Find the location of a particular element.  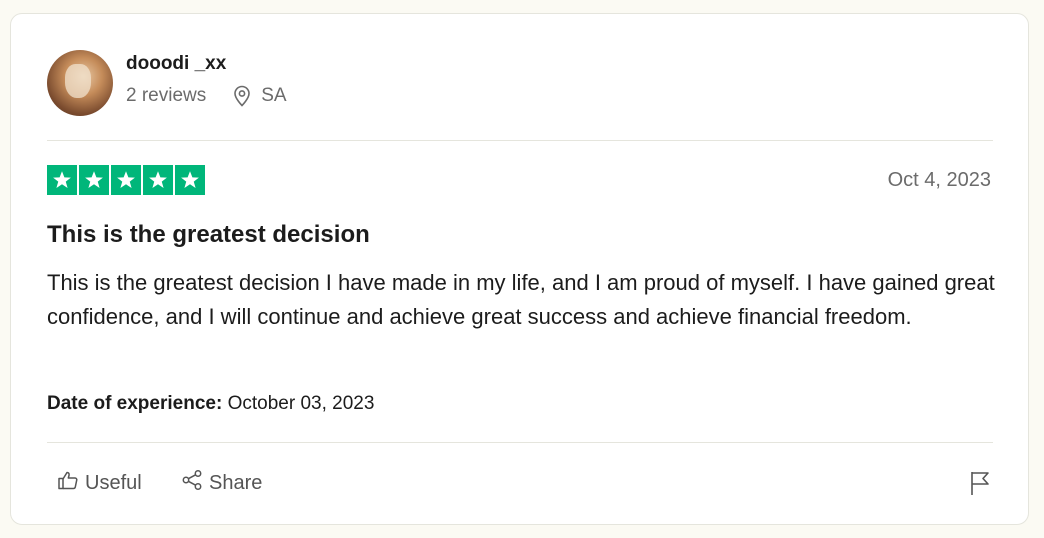

review-count: 2 reviews is located at coordinates (166, 95).